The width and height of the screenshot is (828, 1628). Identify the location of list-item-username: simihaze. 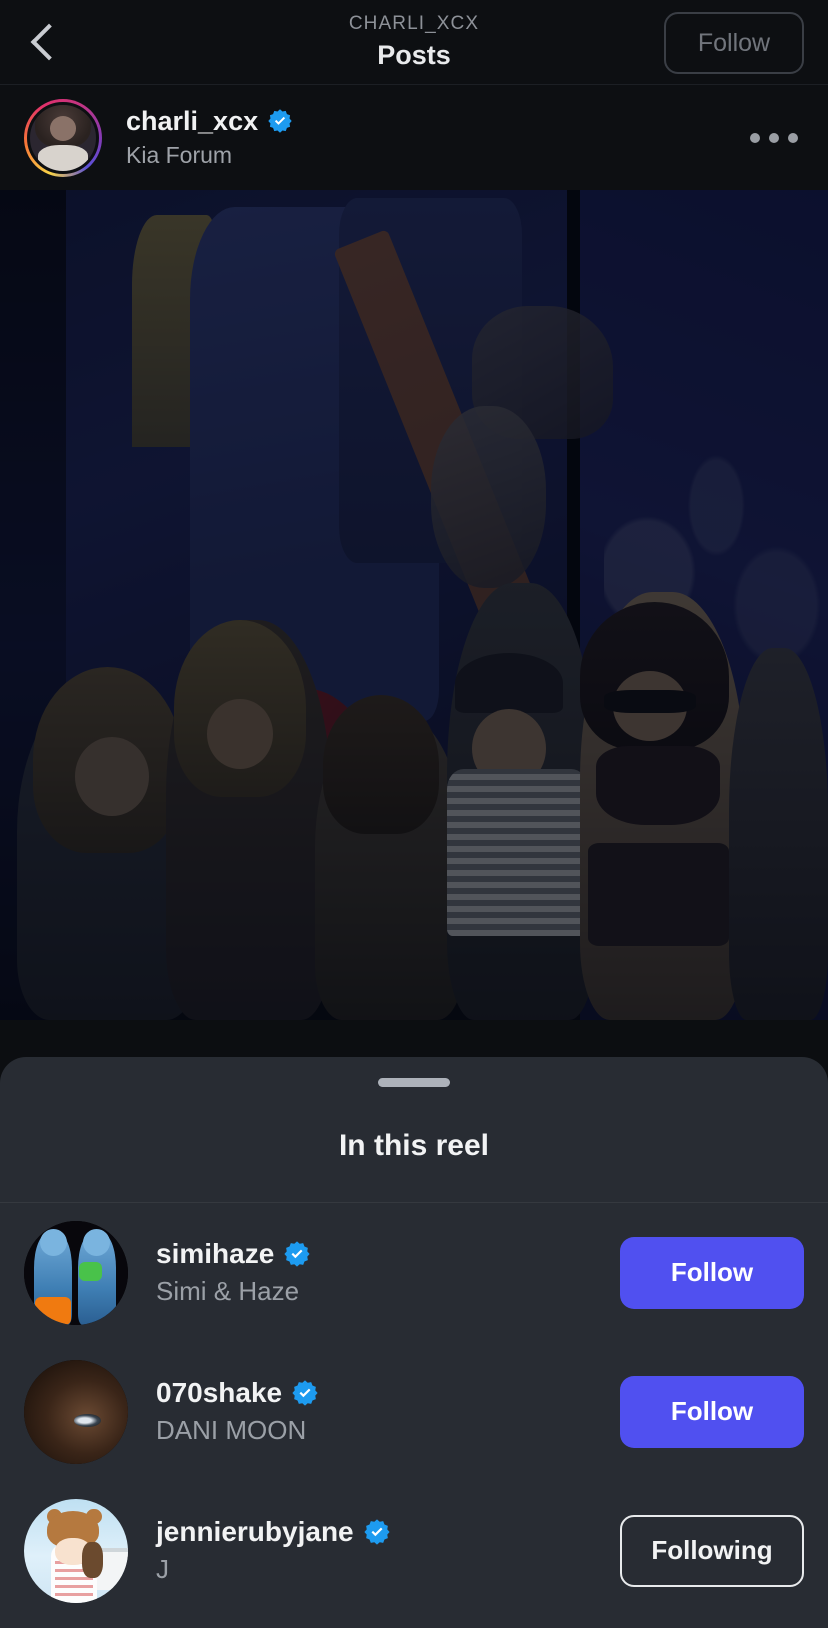
(215, 1254).